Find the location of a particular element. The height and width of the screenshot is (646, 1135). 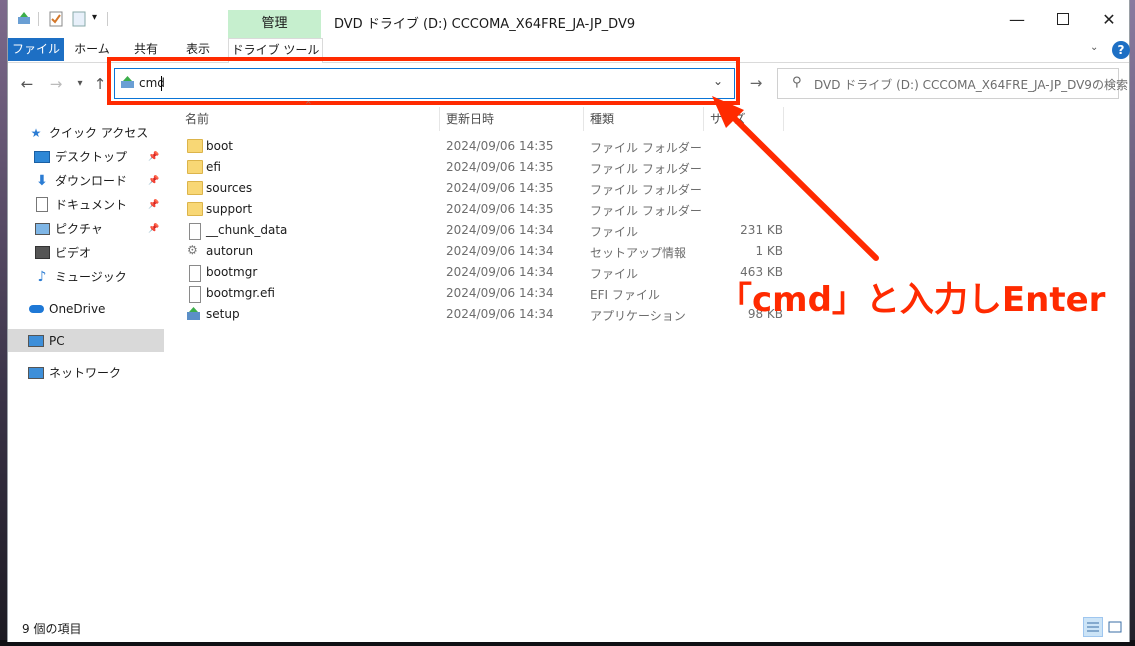

nav-item-network: ネットワーク is located at coordinates (86, 372).